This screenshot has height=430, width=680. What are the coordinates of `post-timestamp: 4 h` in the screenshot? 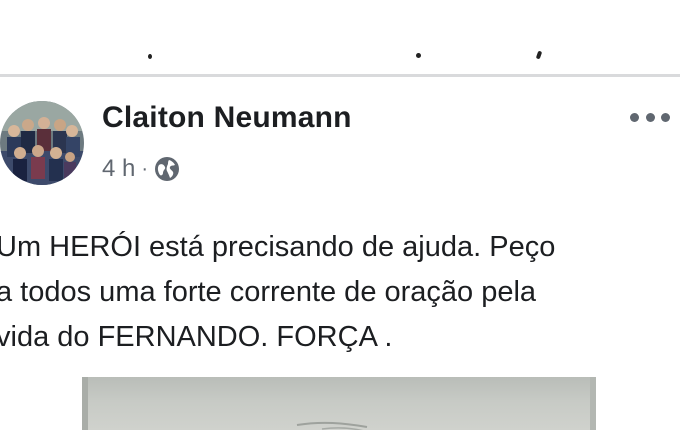 It's located at (118, 169).